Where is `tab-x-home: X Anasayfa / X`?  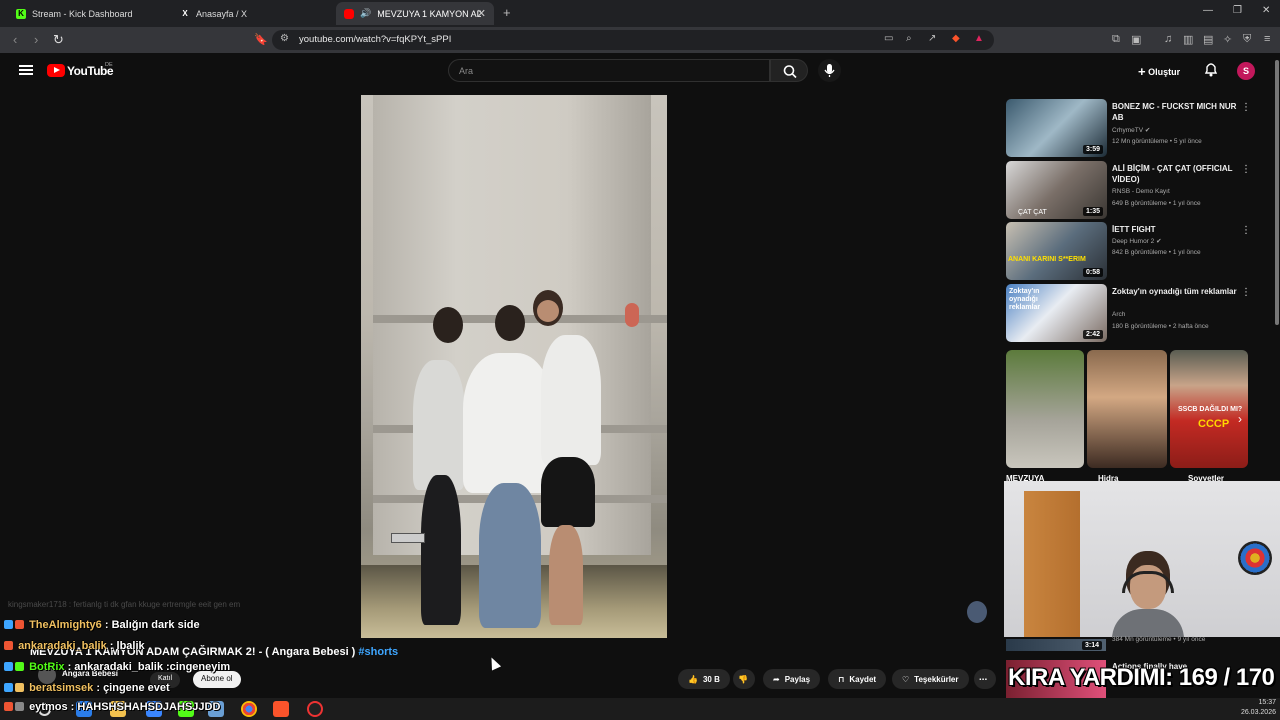
tab-x-home: X Anasayfa / X is located at coordinates (252, 13).